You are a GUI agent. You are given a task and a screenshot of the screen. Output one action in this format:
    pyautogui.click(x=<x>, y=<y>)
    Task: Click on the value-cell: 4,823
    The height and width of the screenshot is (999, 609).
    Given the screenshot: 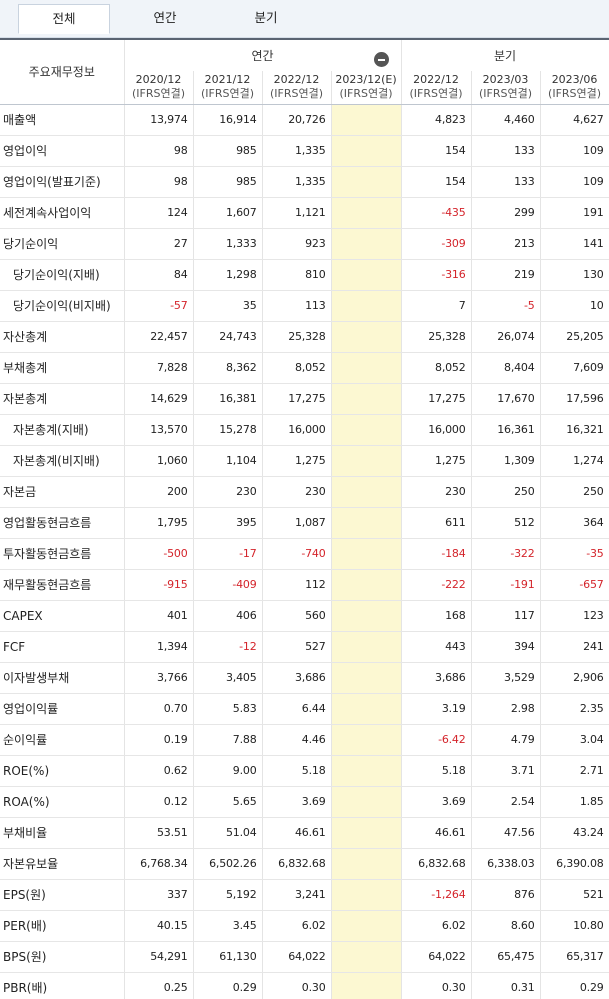 What is the action you would take?
    pyautogui.click(x=436, y=120)
    